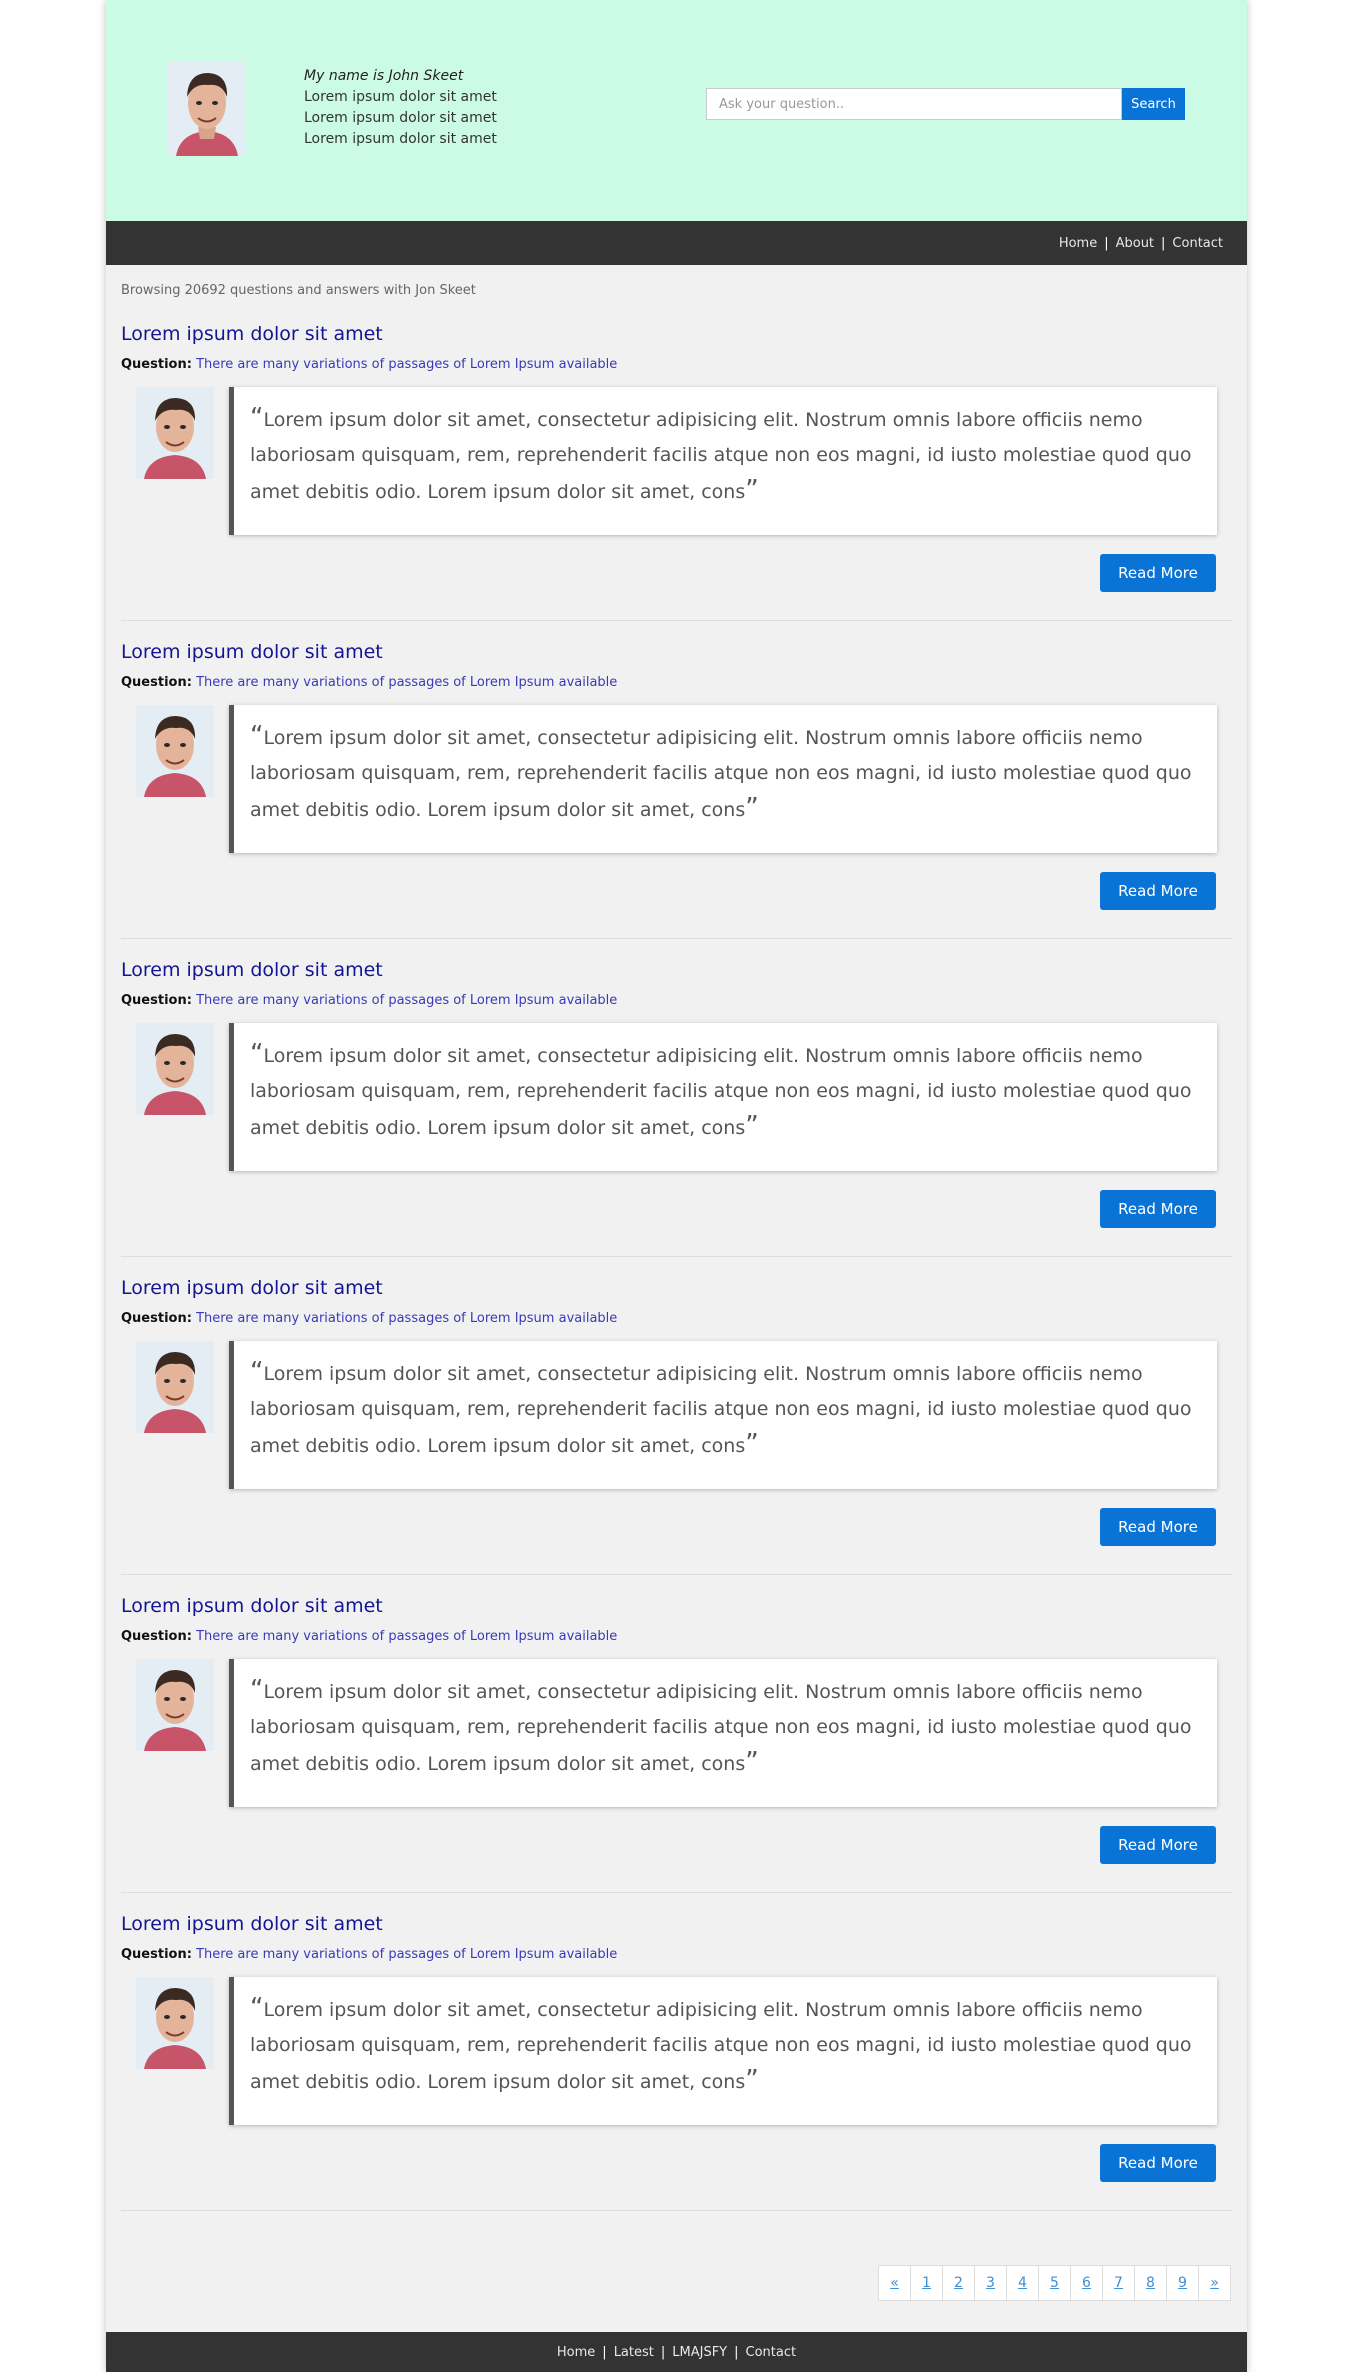  I want to click on pagination-page: 7, so click(1118, 2283).